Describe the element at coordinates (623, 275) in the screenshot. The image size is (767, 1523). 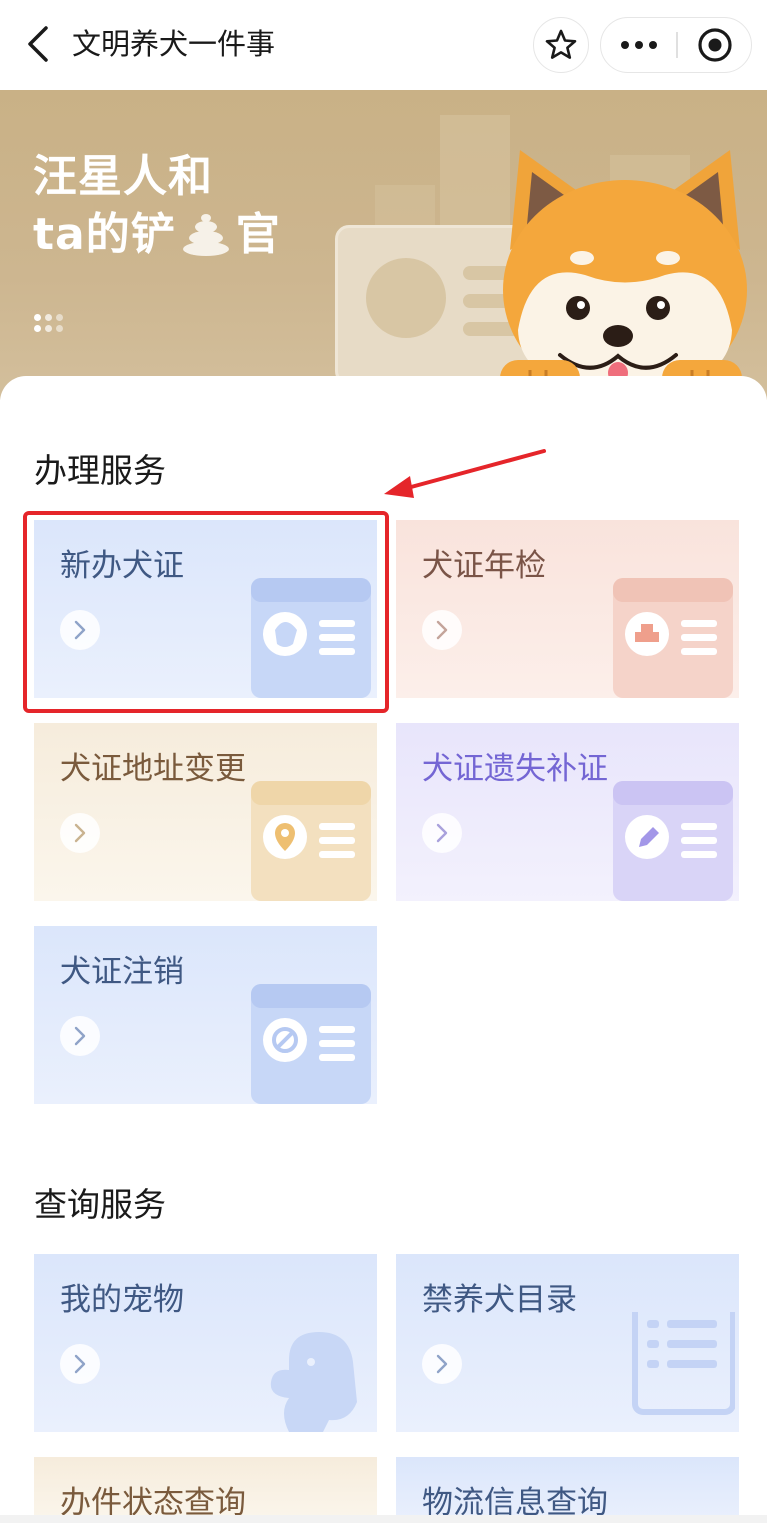
I see `shiba-dog-illustration` at that location.